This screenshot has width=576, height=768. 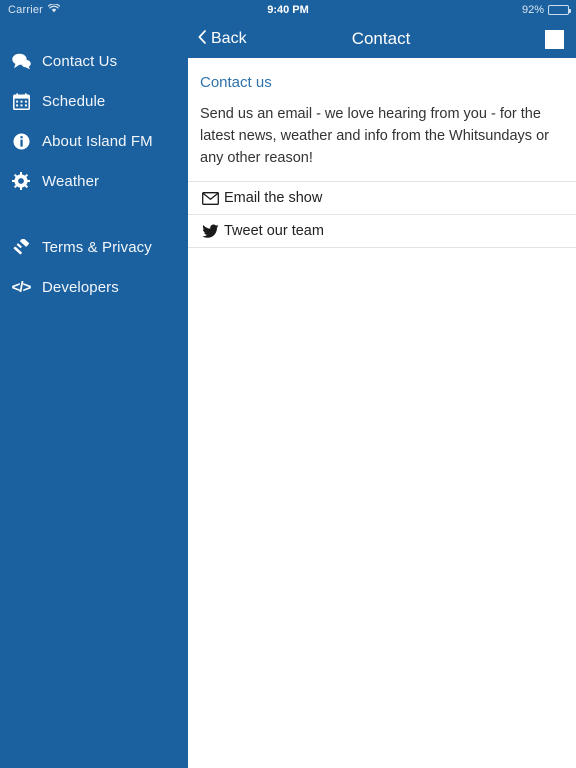 I want to click on sidebar-item-label: Weather, so click(x=71, y=181).